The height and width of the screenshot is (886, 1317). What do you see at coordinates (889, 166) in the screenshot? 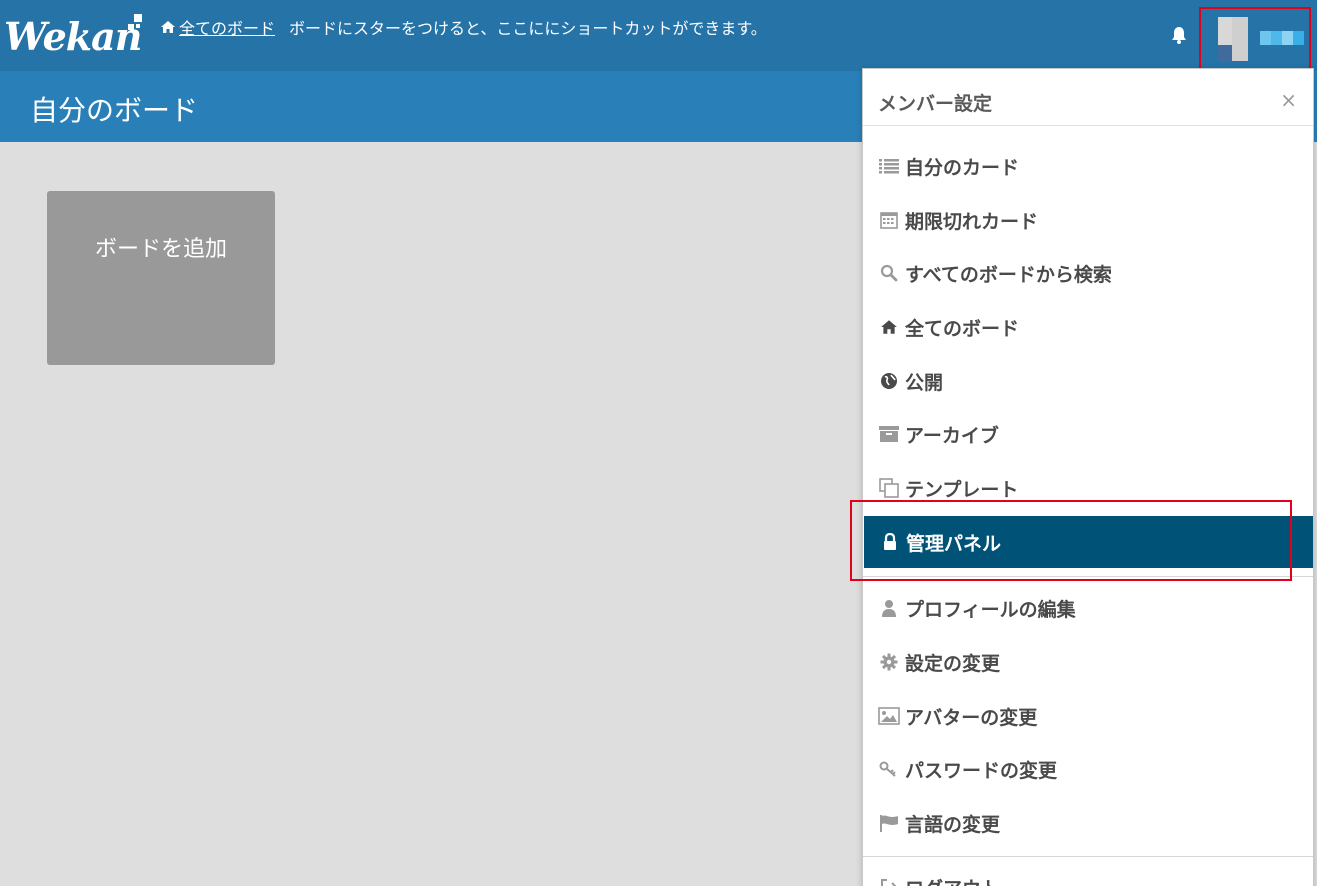
I see `list-icon` at bounding box center [889, 166].